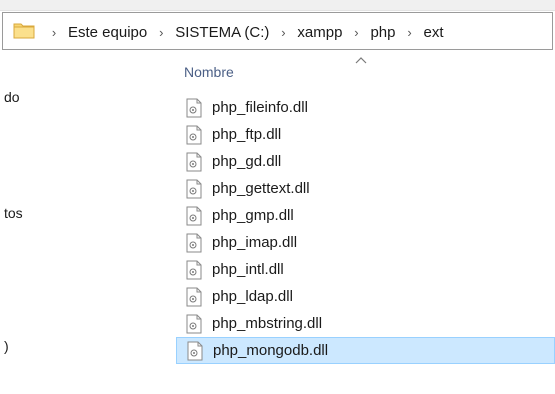 The width and height of the screenshot is (555, 394). I want to click on breadcrumb-xampp: xampp, so click(319, 32).